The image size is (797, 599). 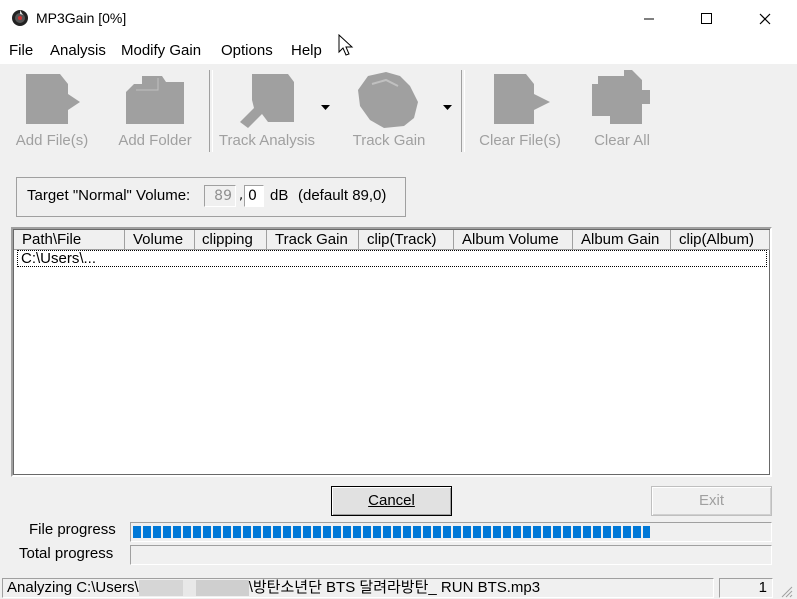 I want to click on add-folder-button: Add Folder, so click(x=155, y=112).